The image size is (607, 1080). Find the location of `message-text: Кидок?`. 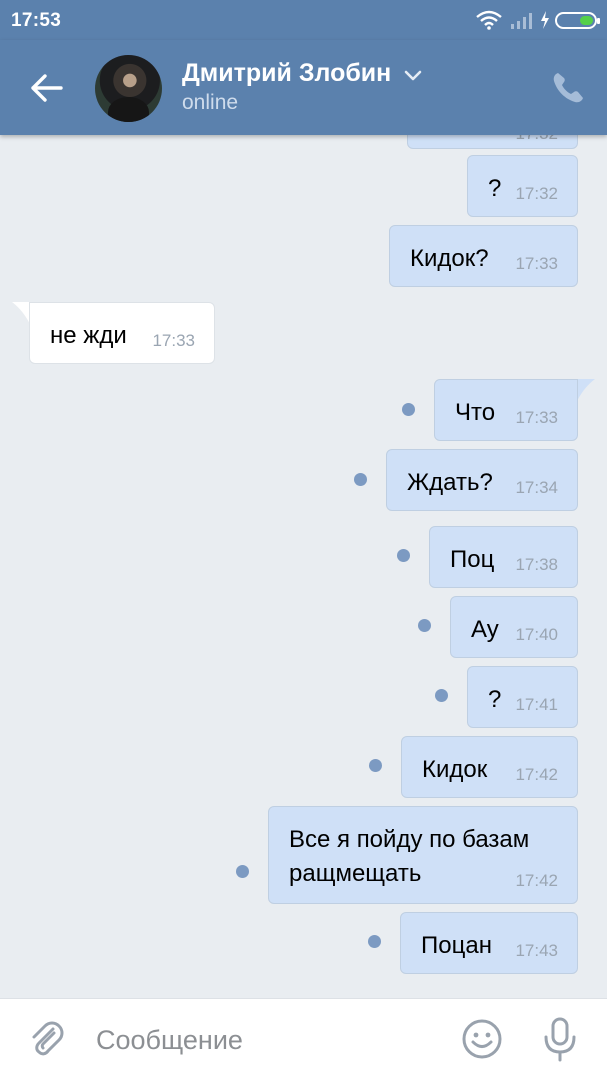

message-text: Кидок? is located at coordinates (449, 258).